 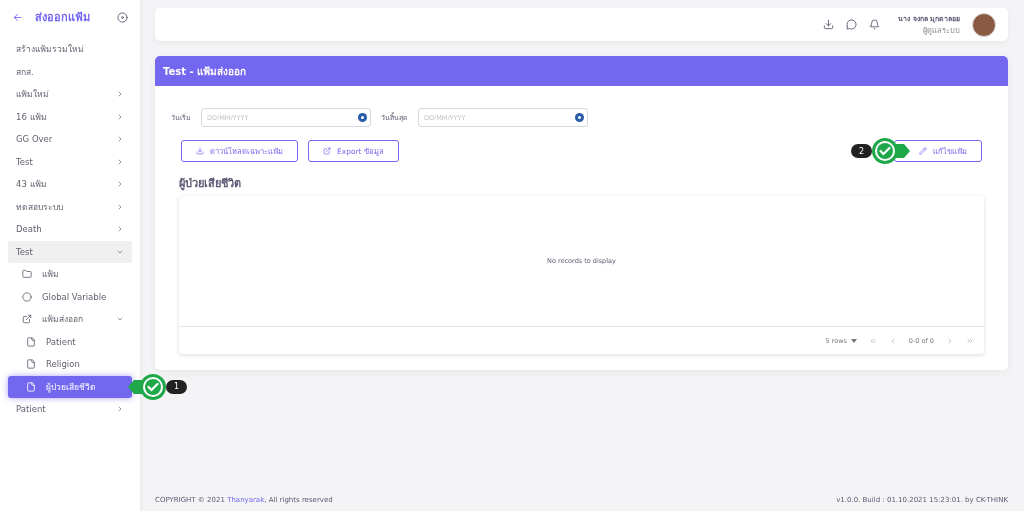 What do you see at coordinates (210, 184) in the screenshot?
I see `section-title: ผู้ป่วยเสียชีวิต` at bounding box center [210, 184].